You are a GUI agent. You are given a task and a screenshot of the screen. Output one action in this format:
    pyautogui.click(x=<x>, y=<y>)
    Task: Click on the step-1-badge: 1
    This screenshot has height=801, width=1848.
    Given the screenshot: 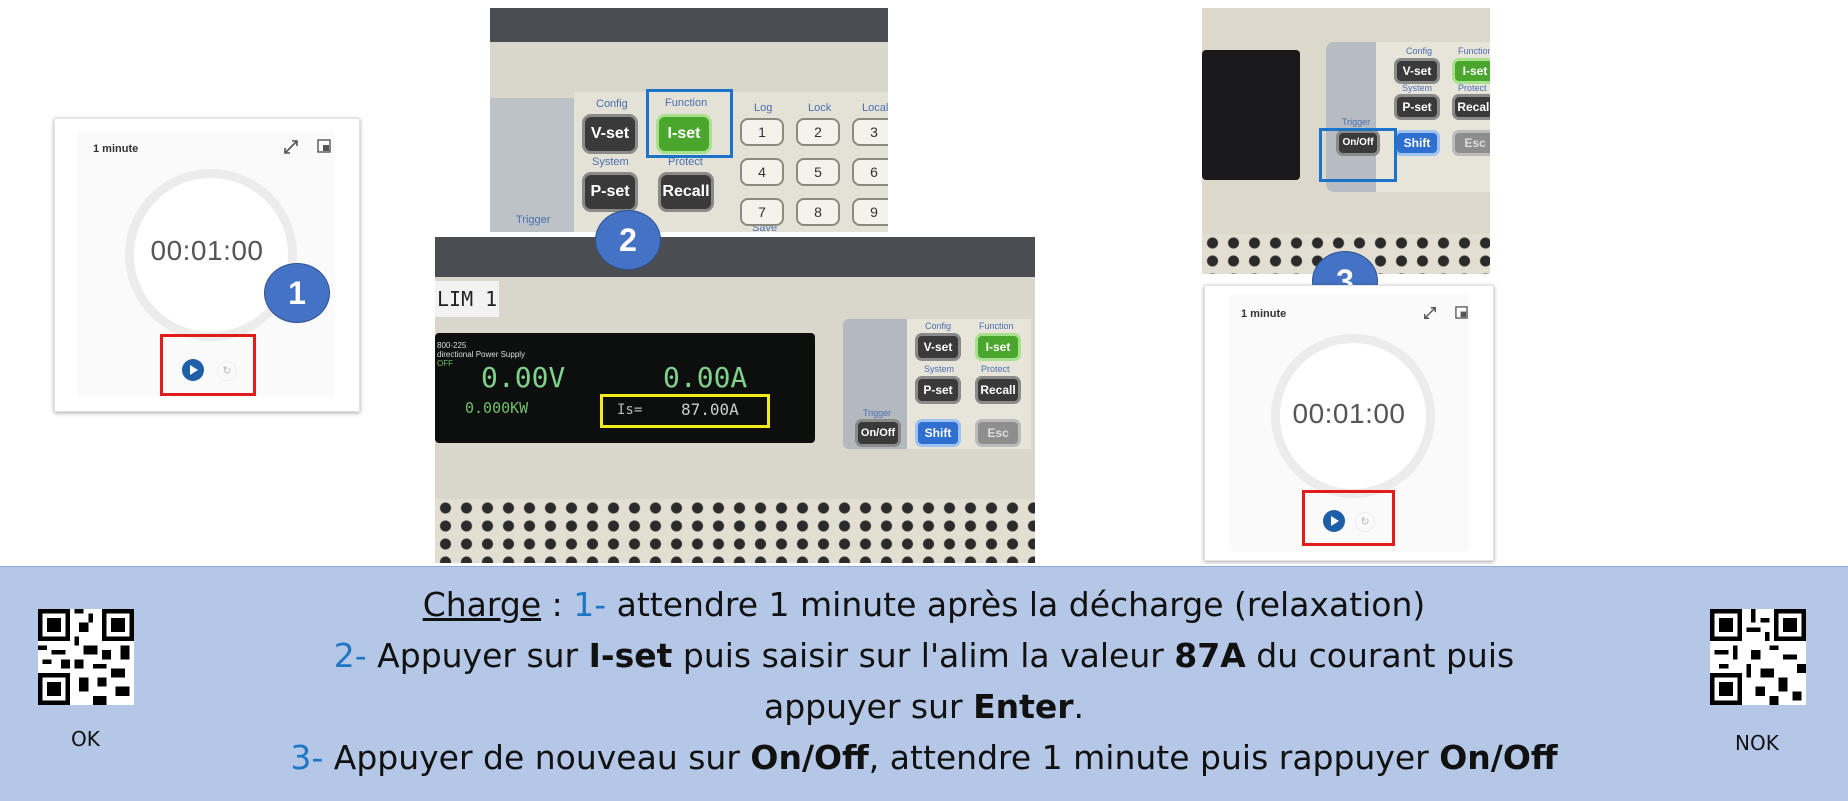 What is the action you would take?
    pyautogui.click(x=297, y=293)
    